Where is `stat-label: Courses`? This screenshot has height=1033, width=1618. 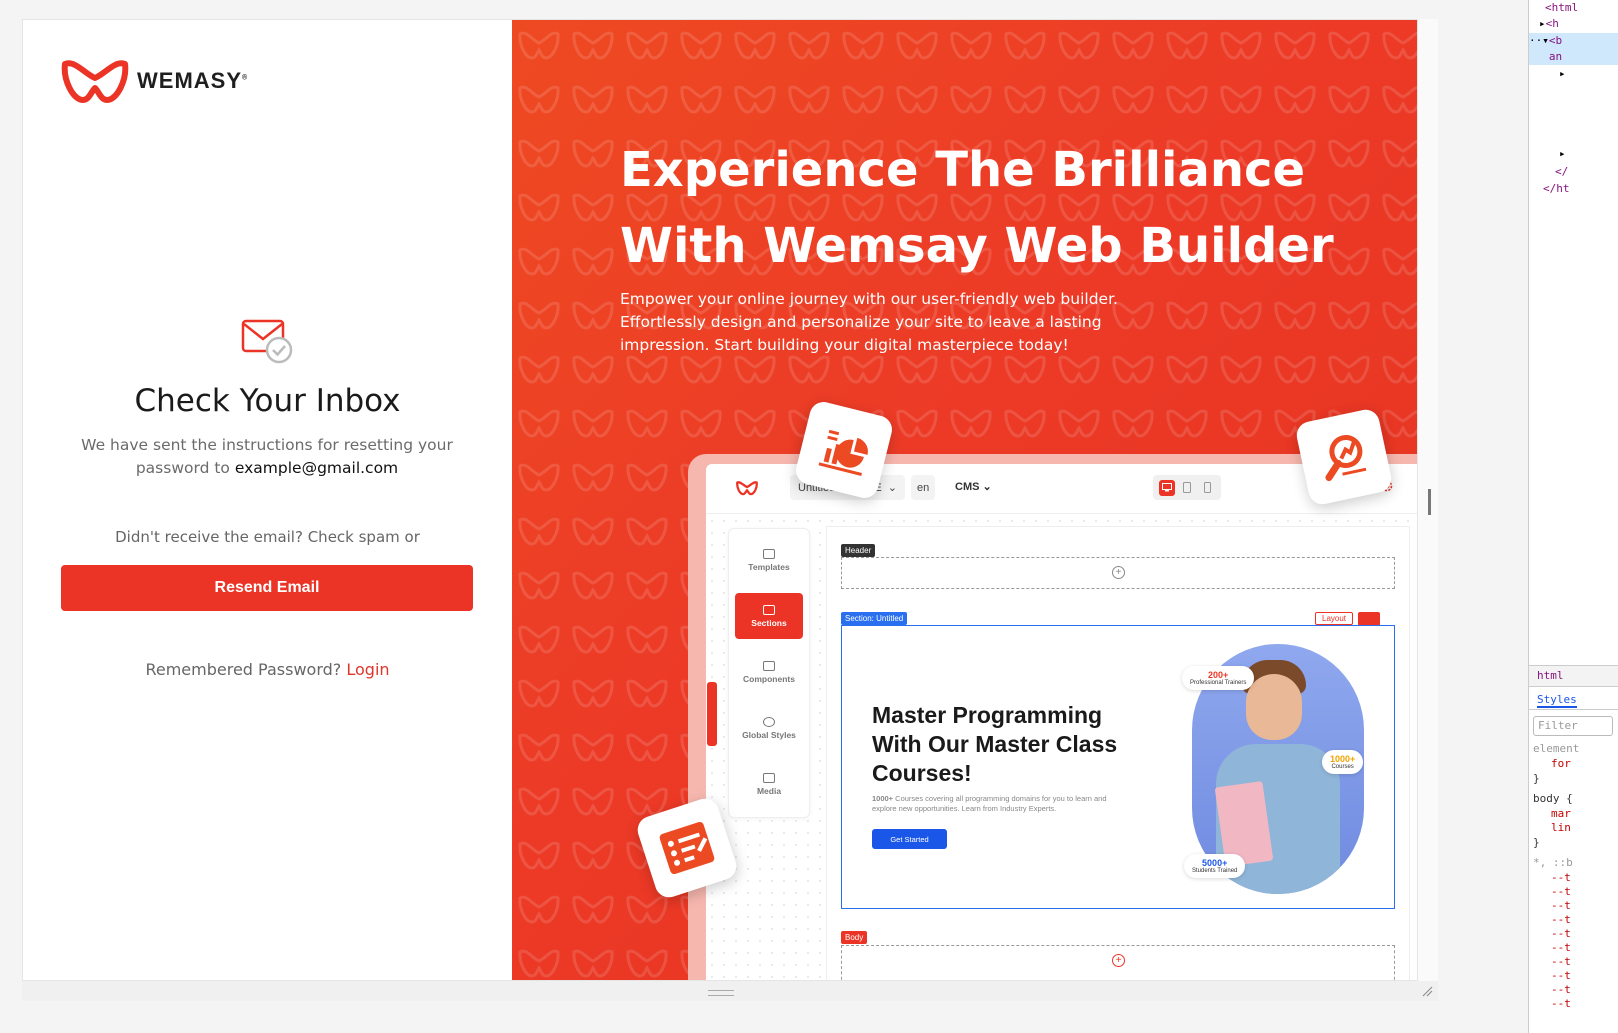 stat-label: Courses is located at coordinates (1342, 767).